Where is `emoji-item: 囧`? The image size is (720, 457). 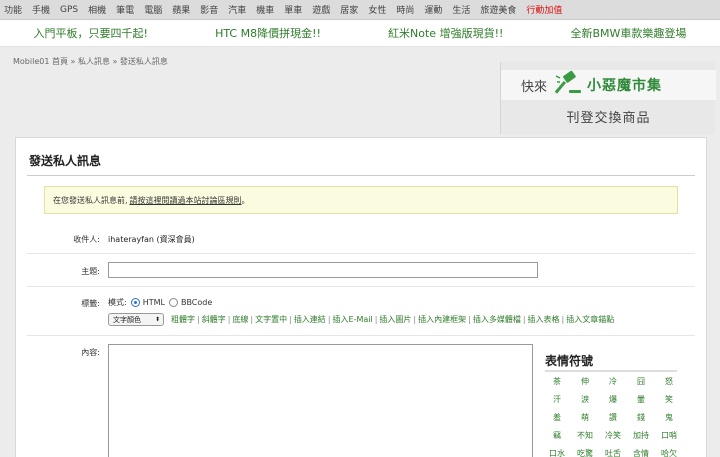 emoji-item: 囧 is located at coordinates (641, 381).